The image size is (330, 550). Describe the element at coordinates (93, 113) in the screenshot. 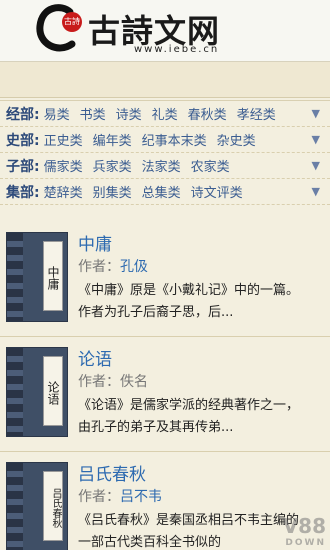

I see `category-item: 书类` at that location.